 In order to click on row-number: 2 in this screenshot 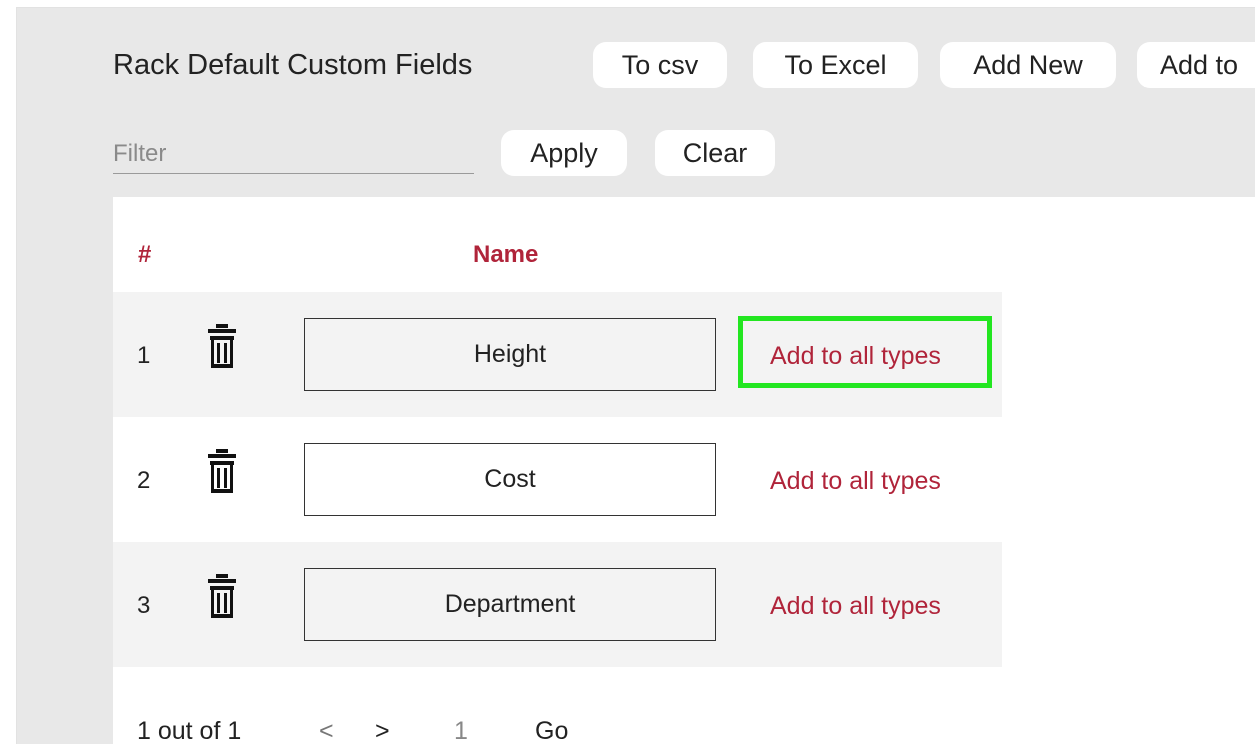, I will do `click(144, 480)`.